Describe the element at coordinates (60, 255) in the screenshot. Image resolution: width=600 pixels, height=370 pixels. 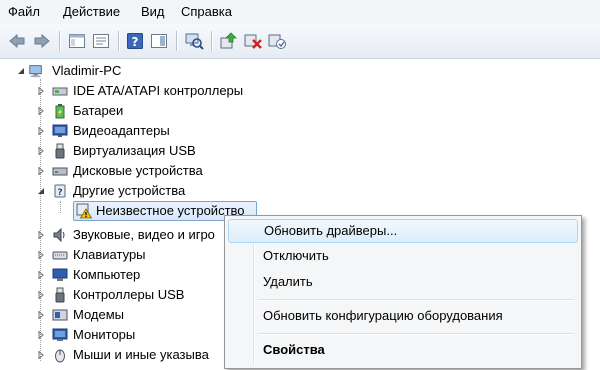
I see `keyboard-icon` at that location.